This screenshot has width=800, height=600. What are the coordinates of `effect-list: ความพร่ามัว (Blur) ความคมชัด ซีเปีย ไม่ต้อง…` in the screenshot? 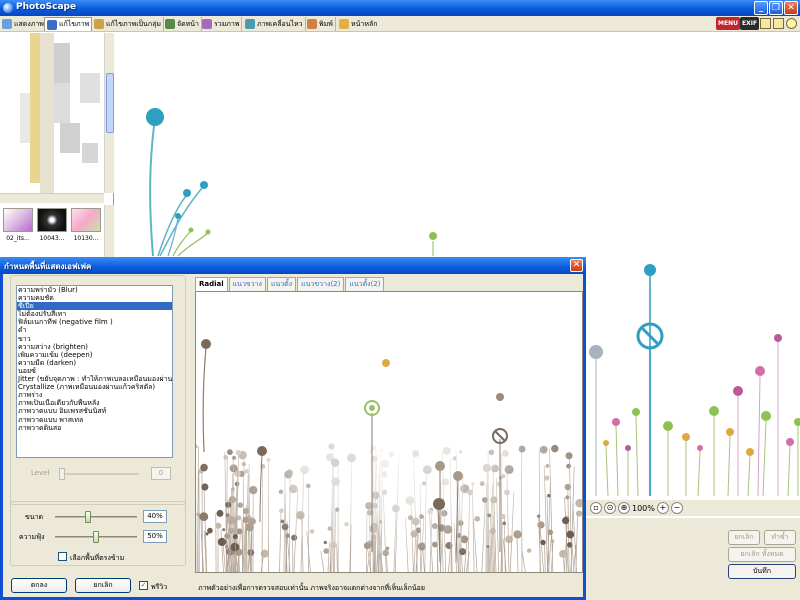 It's located at (94, 371).